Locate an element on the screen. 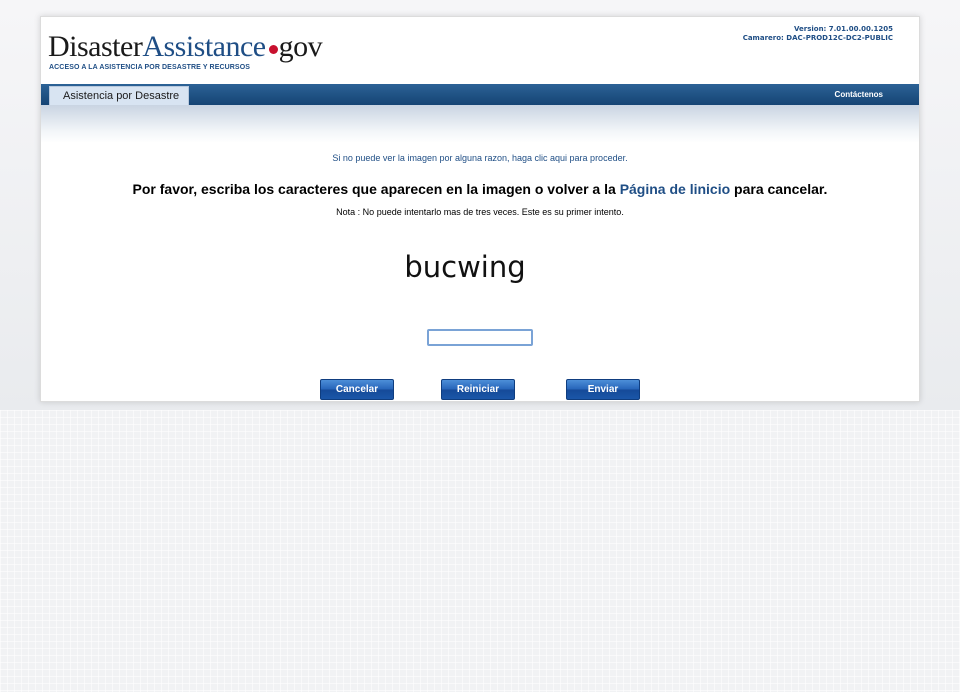  server-text: Camarero: DAC-PROD12C-DC2-PUBLIC is located at coordinates (817, 38).